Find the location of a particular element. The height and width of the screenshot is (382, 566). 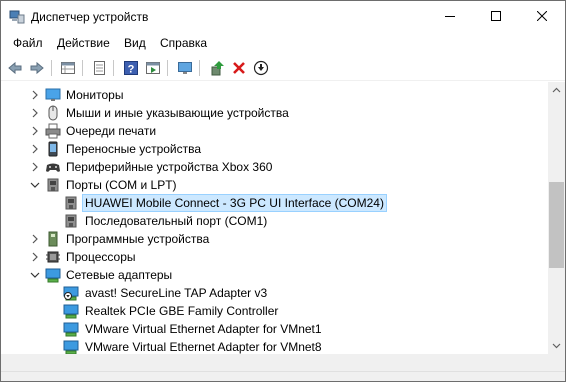

scan-hardware-button is located at coordinates (185, 68).